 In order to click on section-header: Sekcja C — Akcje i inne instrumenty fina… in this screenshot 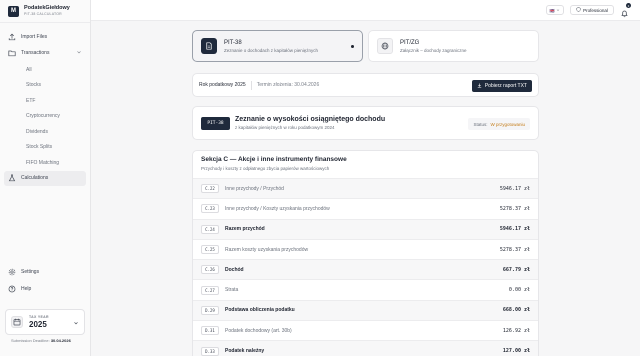, I will do `click(365, 165)`.